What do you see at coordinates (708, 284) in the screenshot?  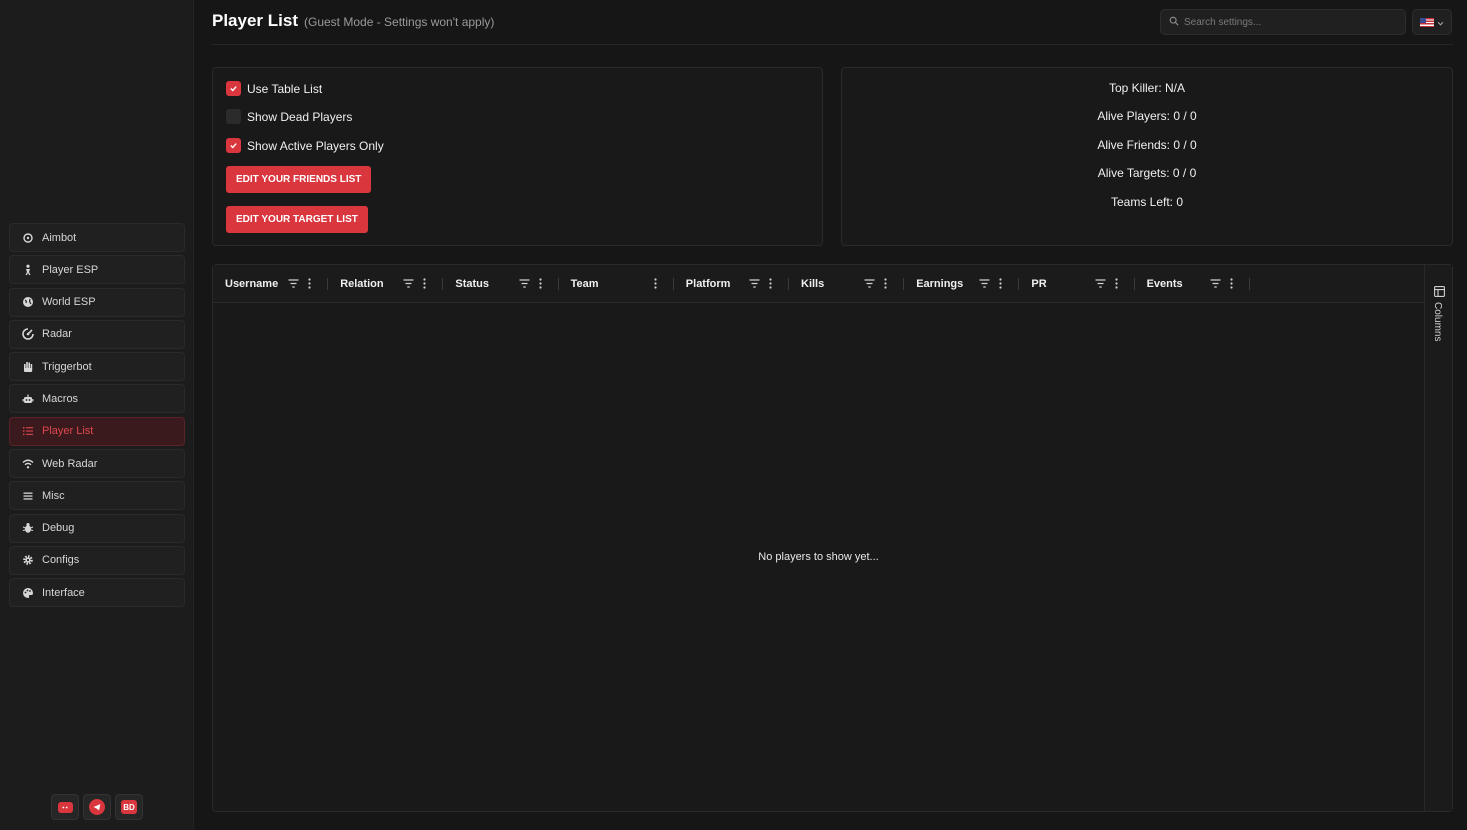 I see `column-label: Platform` at bounding box center [708, 284].